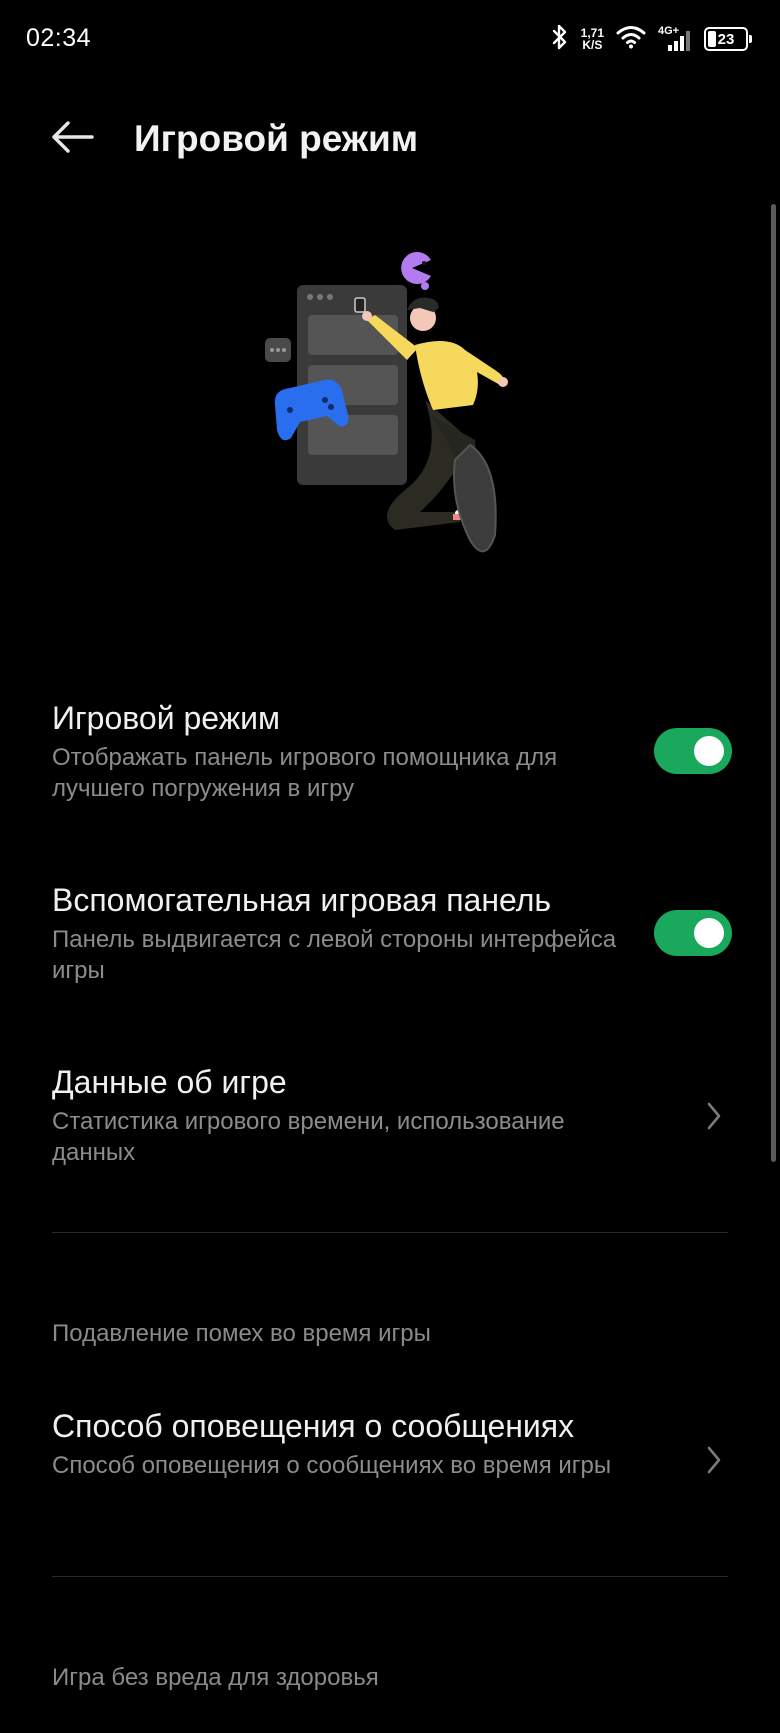  What do you see at coordinates (405, 415) in the screenshot?
I see `game-mode-illustration` at bounding box center [405, 415].